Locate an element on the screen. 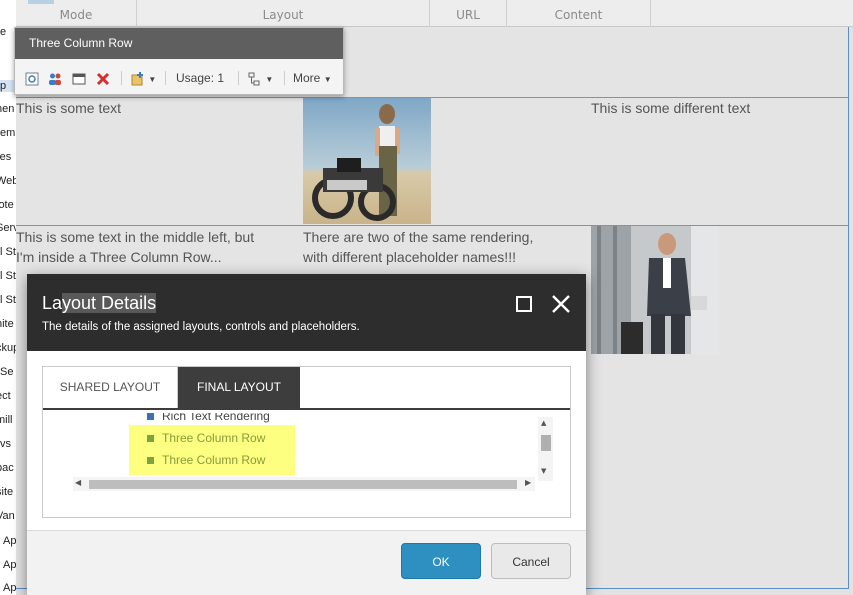 The image size is (853, 595). dialog-title-text: Layout Details is located at coordinates (99, 303).